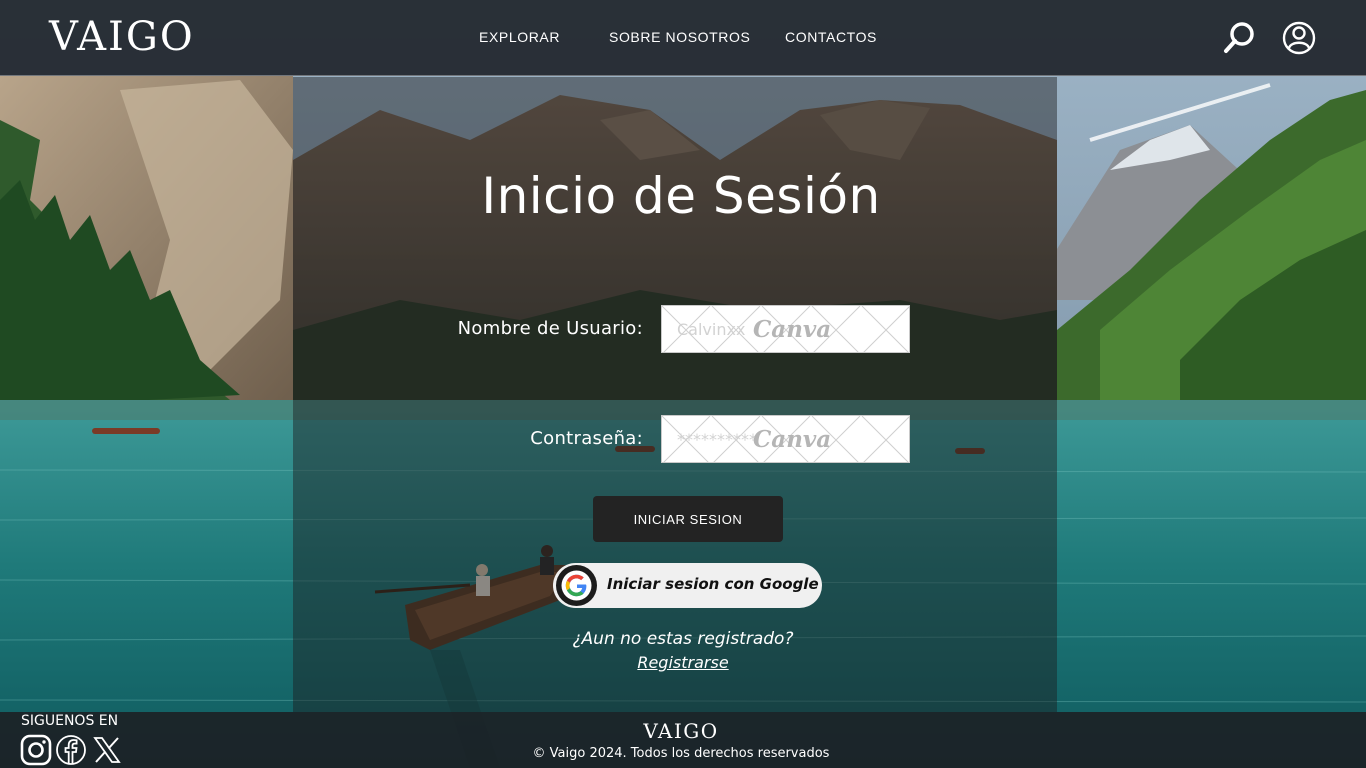 The image size is (1366, 768). I want to click on nav-explorar: EXPLORAR, so click(519, 37).